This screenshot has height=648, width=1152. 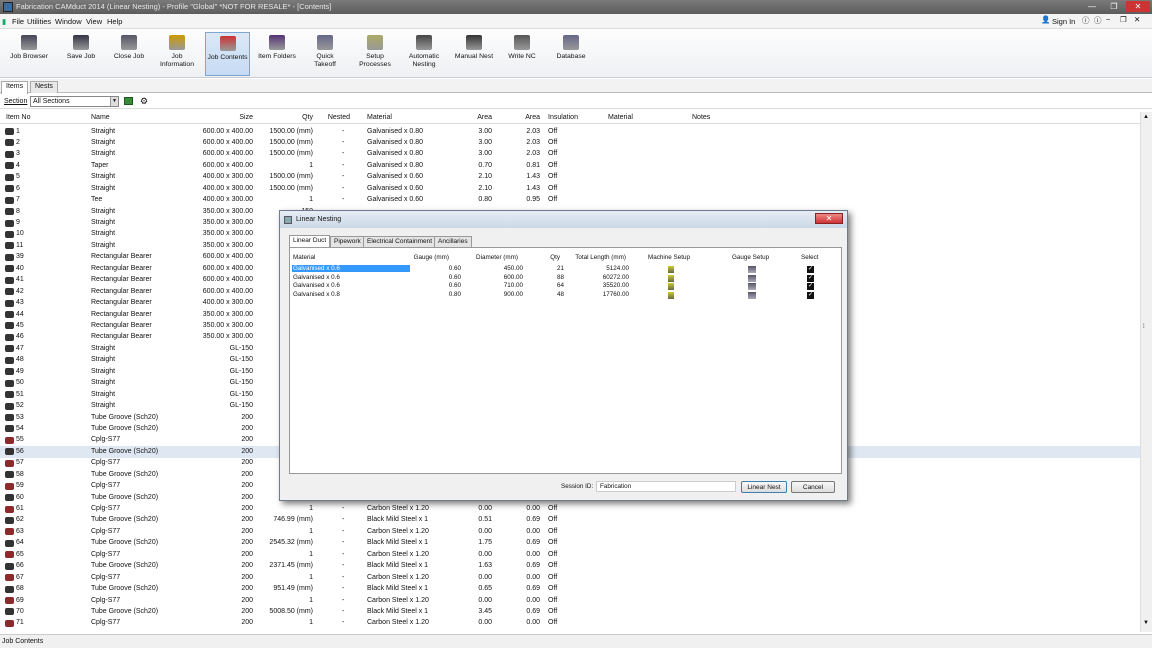 I want to click on linear-nest-button: Linear Nest, so click(x=764, y=487).